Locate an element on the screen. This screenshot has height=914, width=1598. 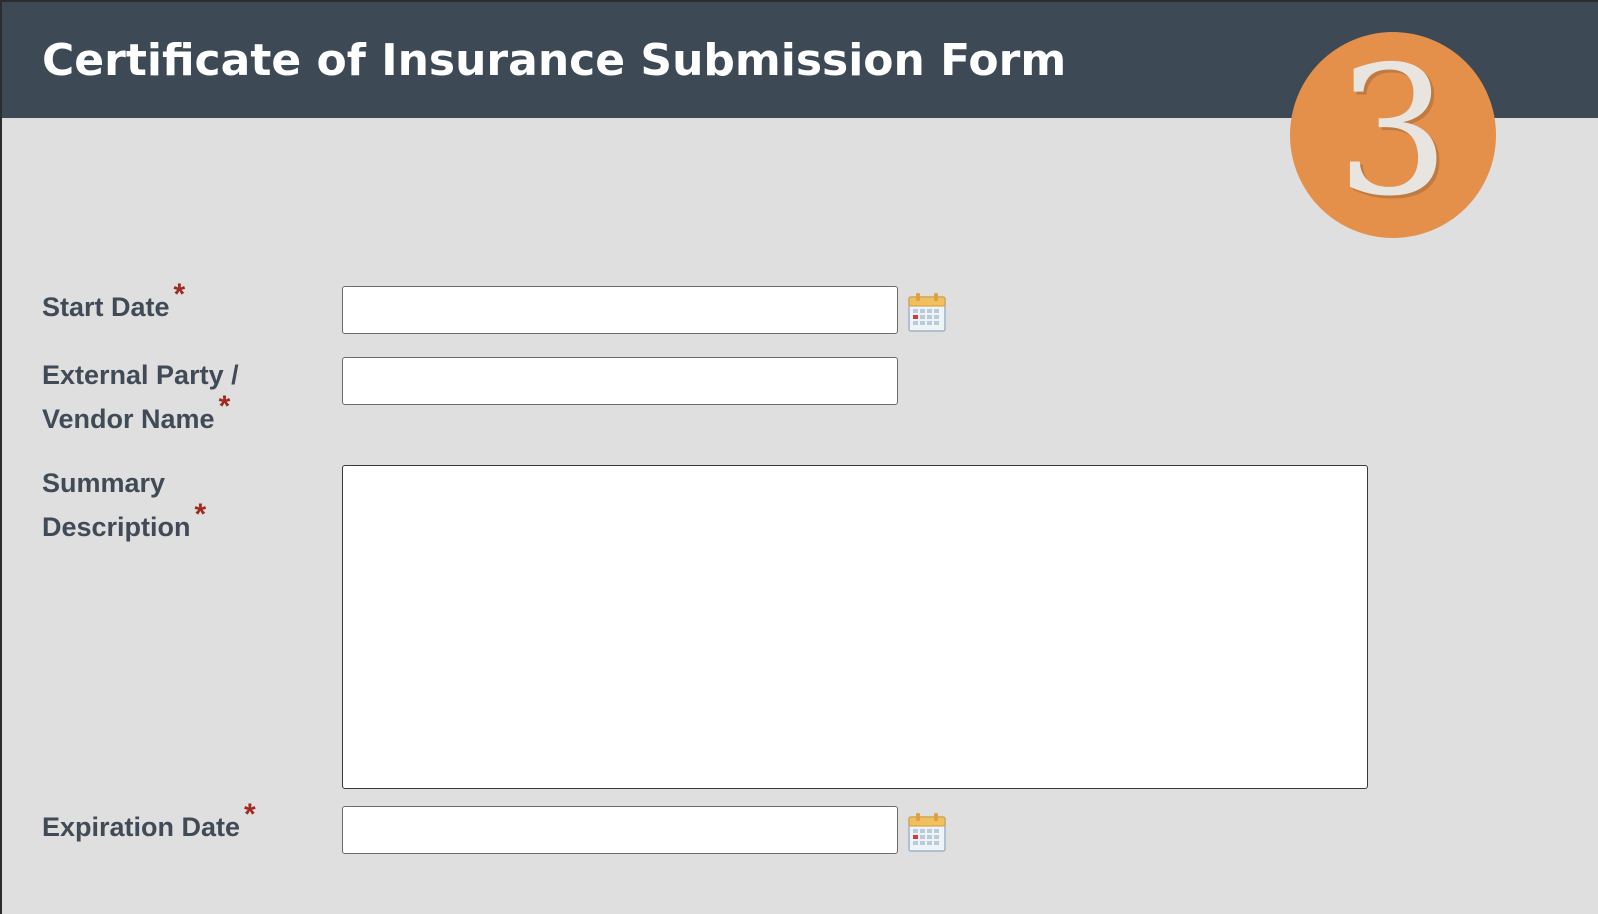
vendor-name-input is located at coordinates (620, 381).